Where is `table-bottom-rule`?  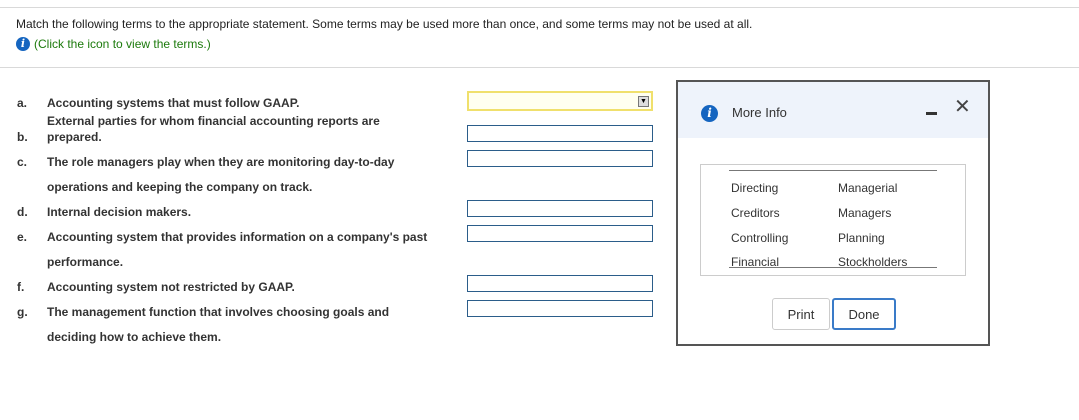
table-bottom-rule is located at coordinates (833, 267).